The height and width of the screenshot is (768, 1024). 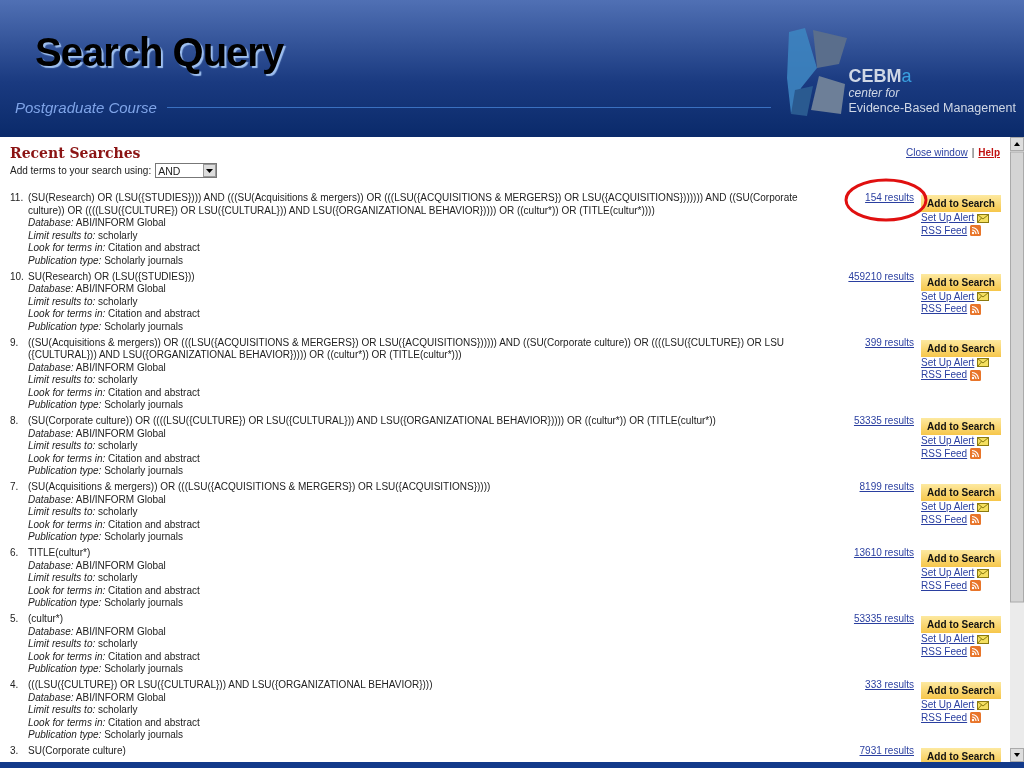 I want to click on top-link: Close window, so click(x=937, y=152).